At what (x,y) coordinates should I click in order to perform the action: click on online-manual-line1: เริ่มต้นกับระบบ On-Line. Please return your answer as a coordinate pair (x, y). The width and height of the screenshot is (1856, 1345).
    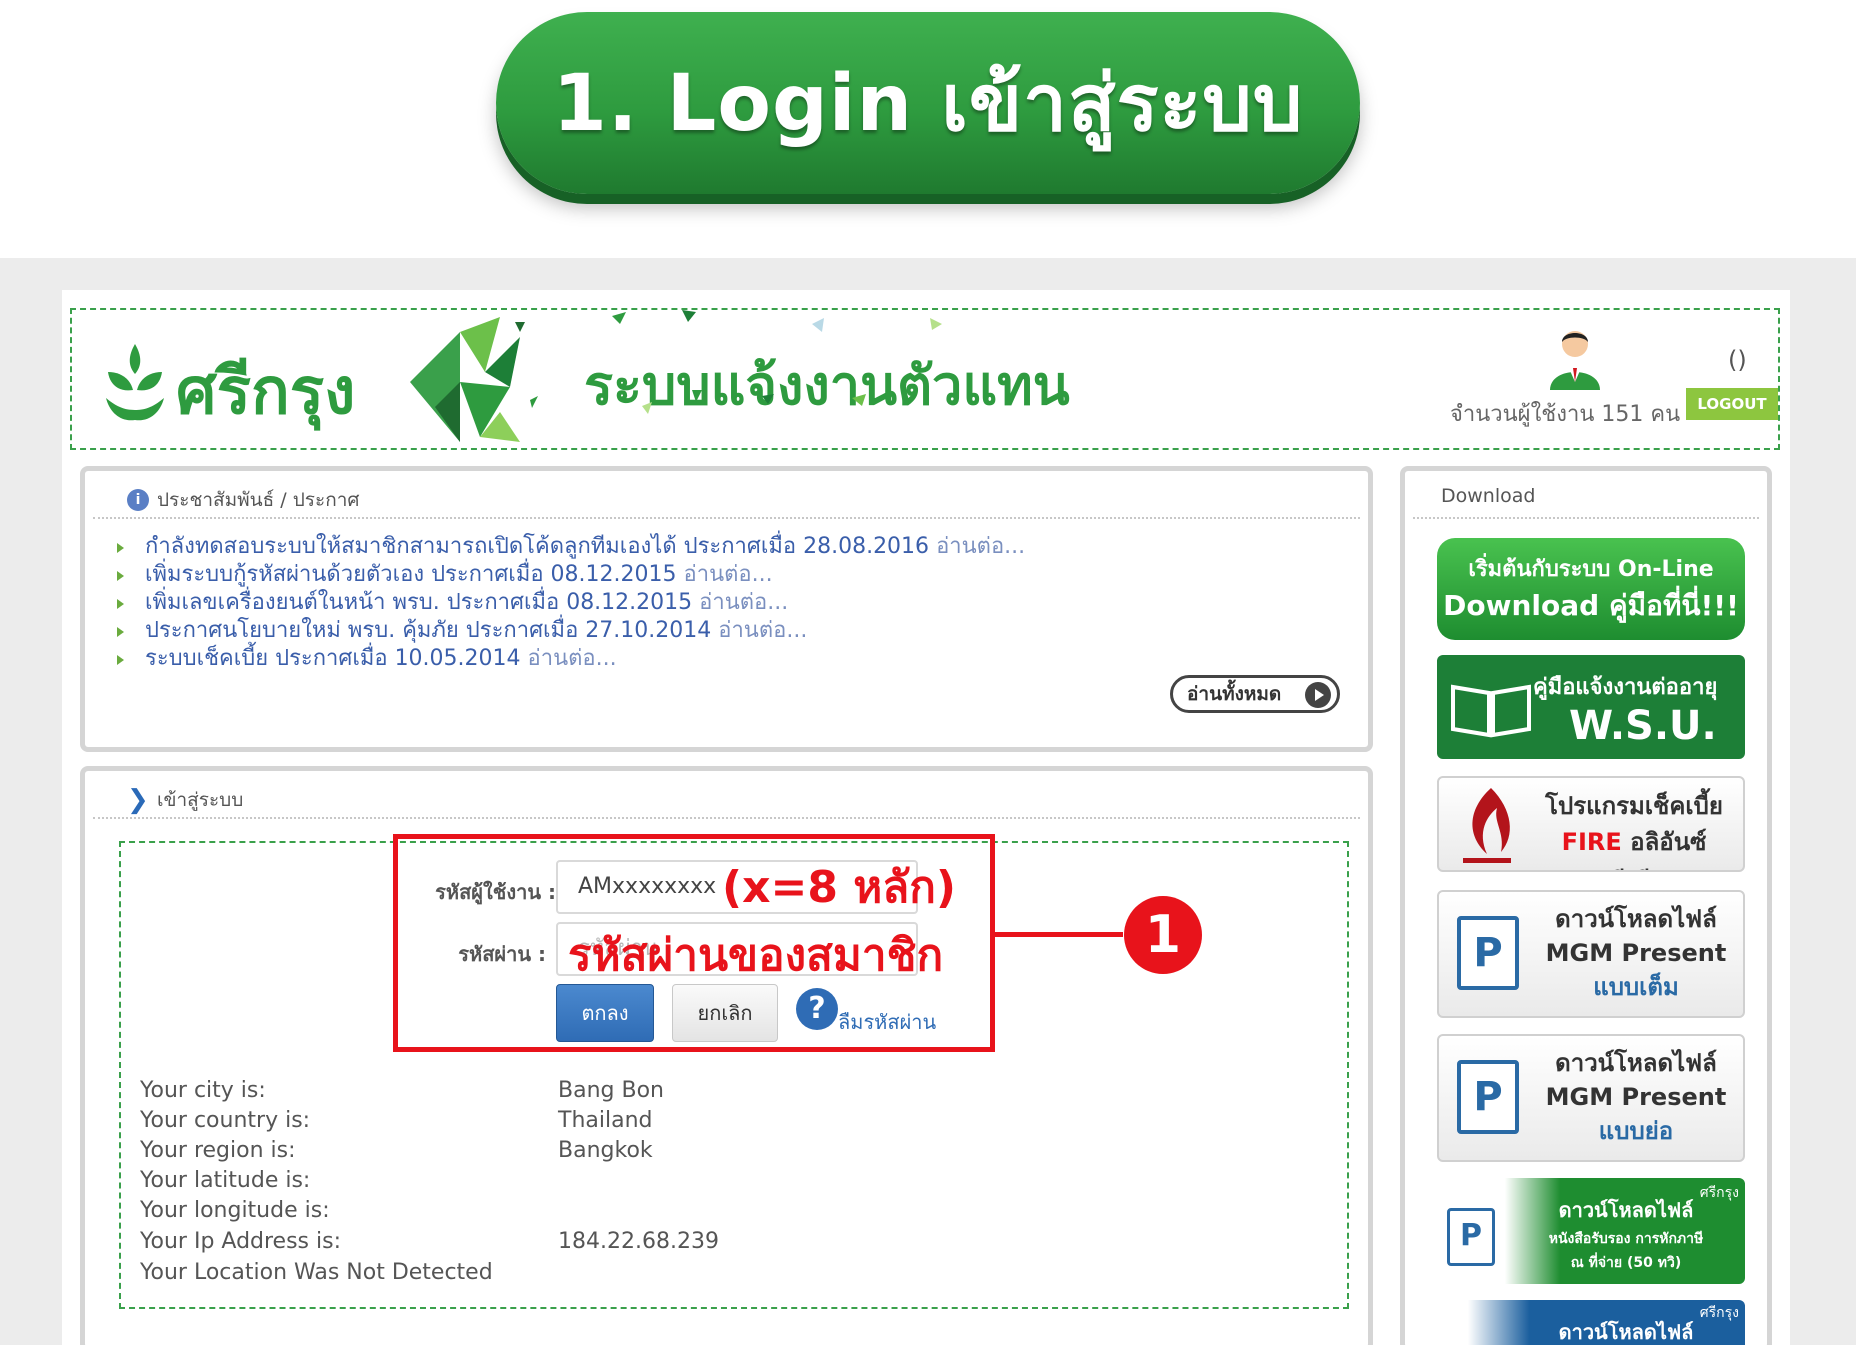
    Looking at the image, I should click on (1591, 569).